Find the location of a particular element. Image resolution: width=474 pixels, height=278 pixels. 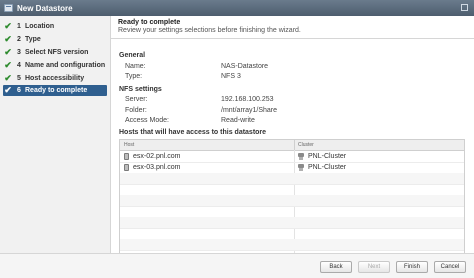

access-mode-label: Access Mode: is located at coordinates (147, 120).